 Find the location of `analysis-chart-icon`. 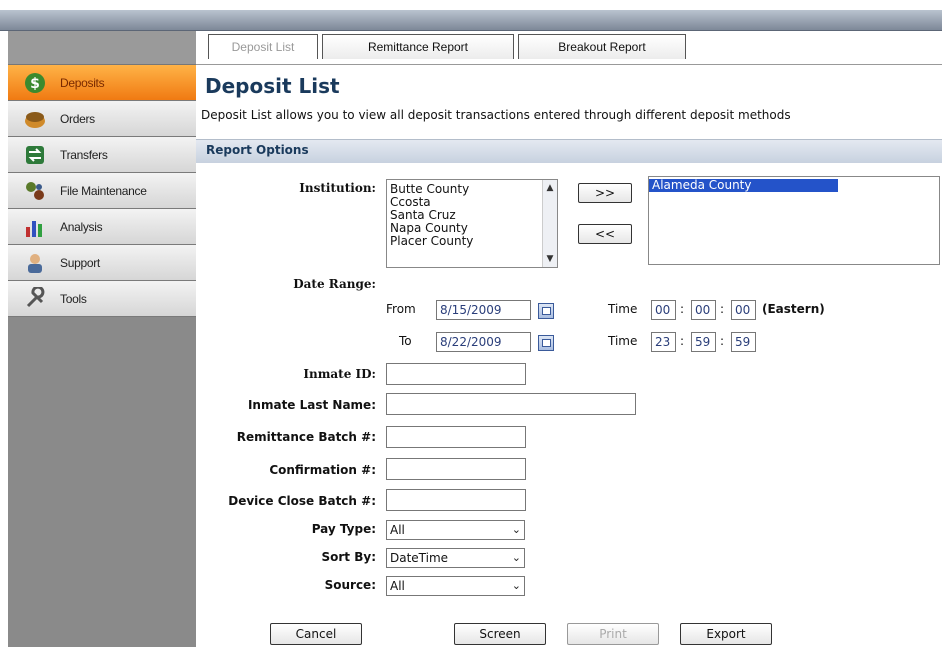

analysis-chart-icon is located at coordinates (35, 227).